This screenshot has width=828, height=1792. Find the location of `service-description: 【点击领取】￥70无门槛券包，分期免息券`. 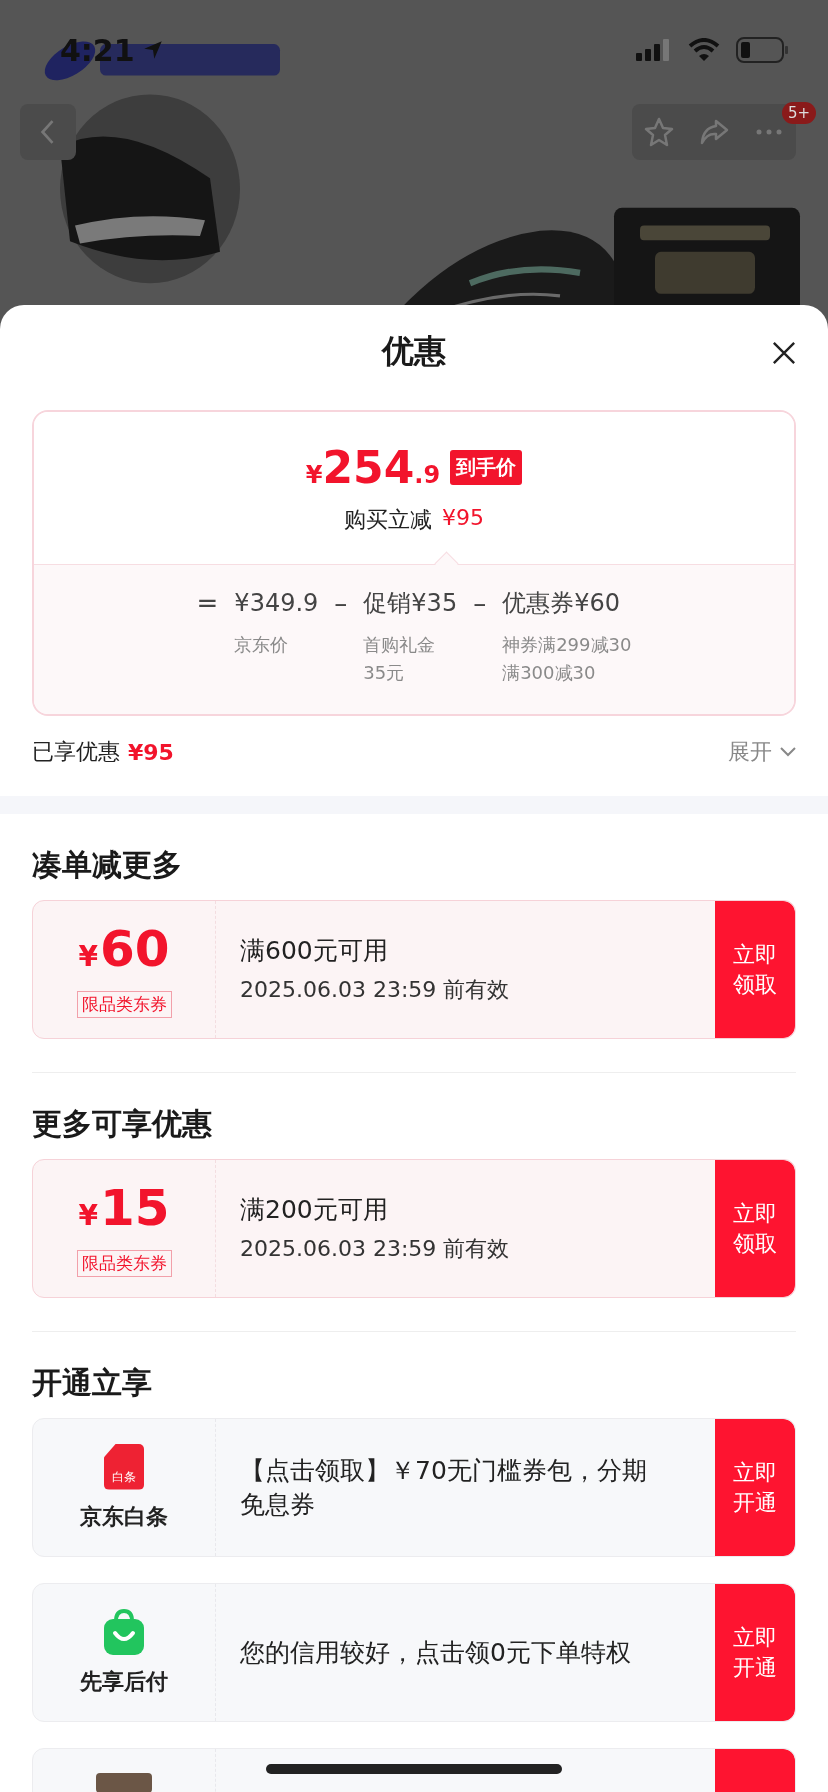

service-description: 【点击领取】￥70无门槛券包，分期免息券 is located at coordinates (444, 1487).